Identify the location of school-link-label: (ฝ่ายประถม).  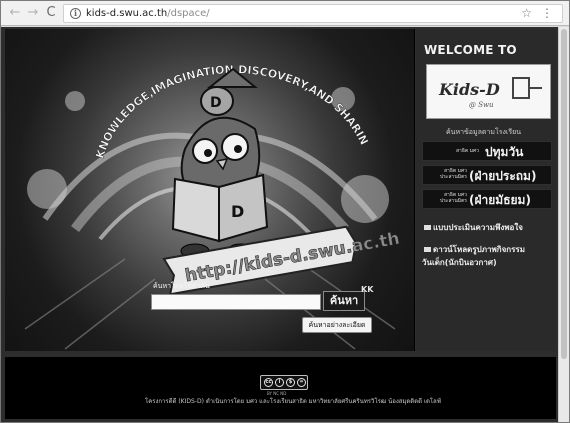
(503, 176).